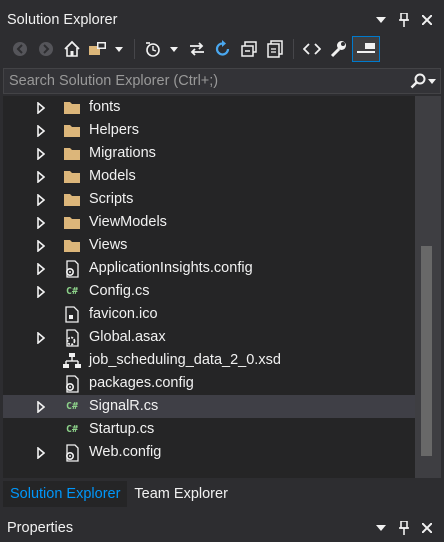  I want to click on explorer-tabs: Solution Explorer Team Explorer, so click(119, 494).